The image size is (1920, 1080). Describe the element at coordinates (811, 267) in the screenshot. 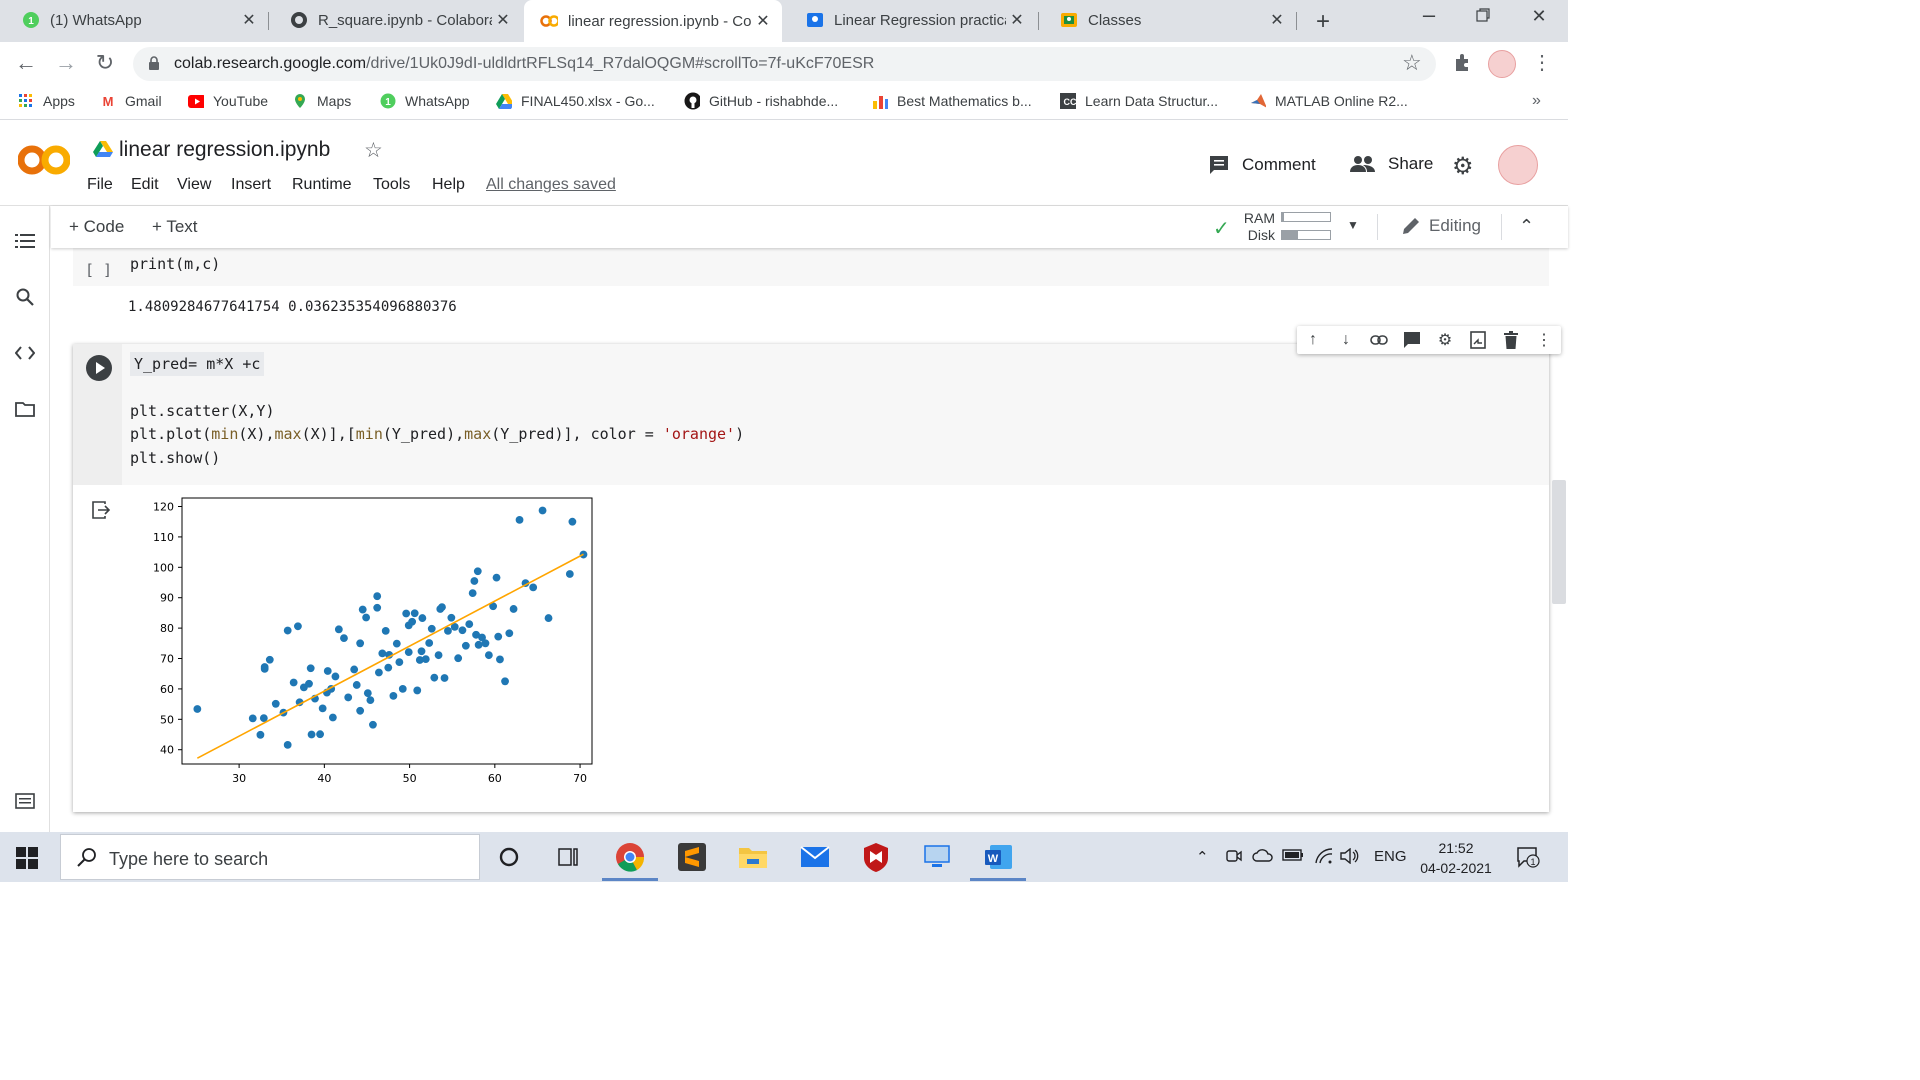

I see `code-cell-print: [ ] print(m,c)` at that location.